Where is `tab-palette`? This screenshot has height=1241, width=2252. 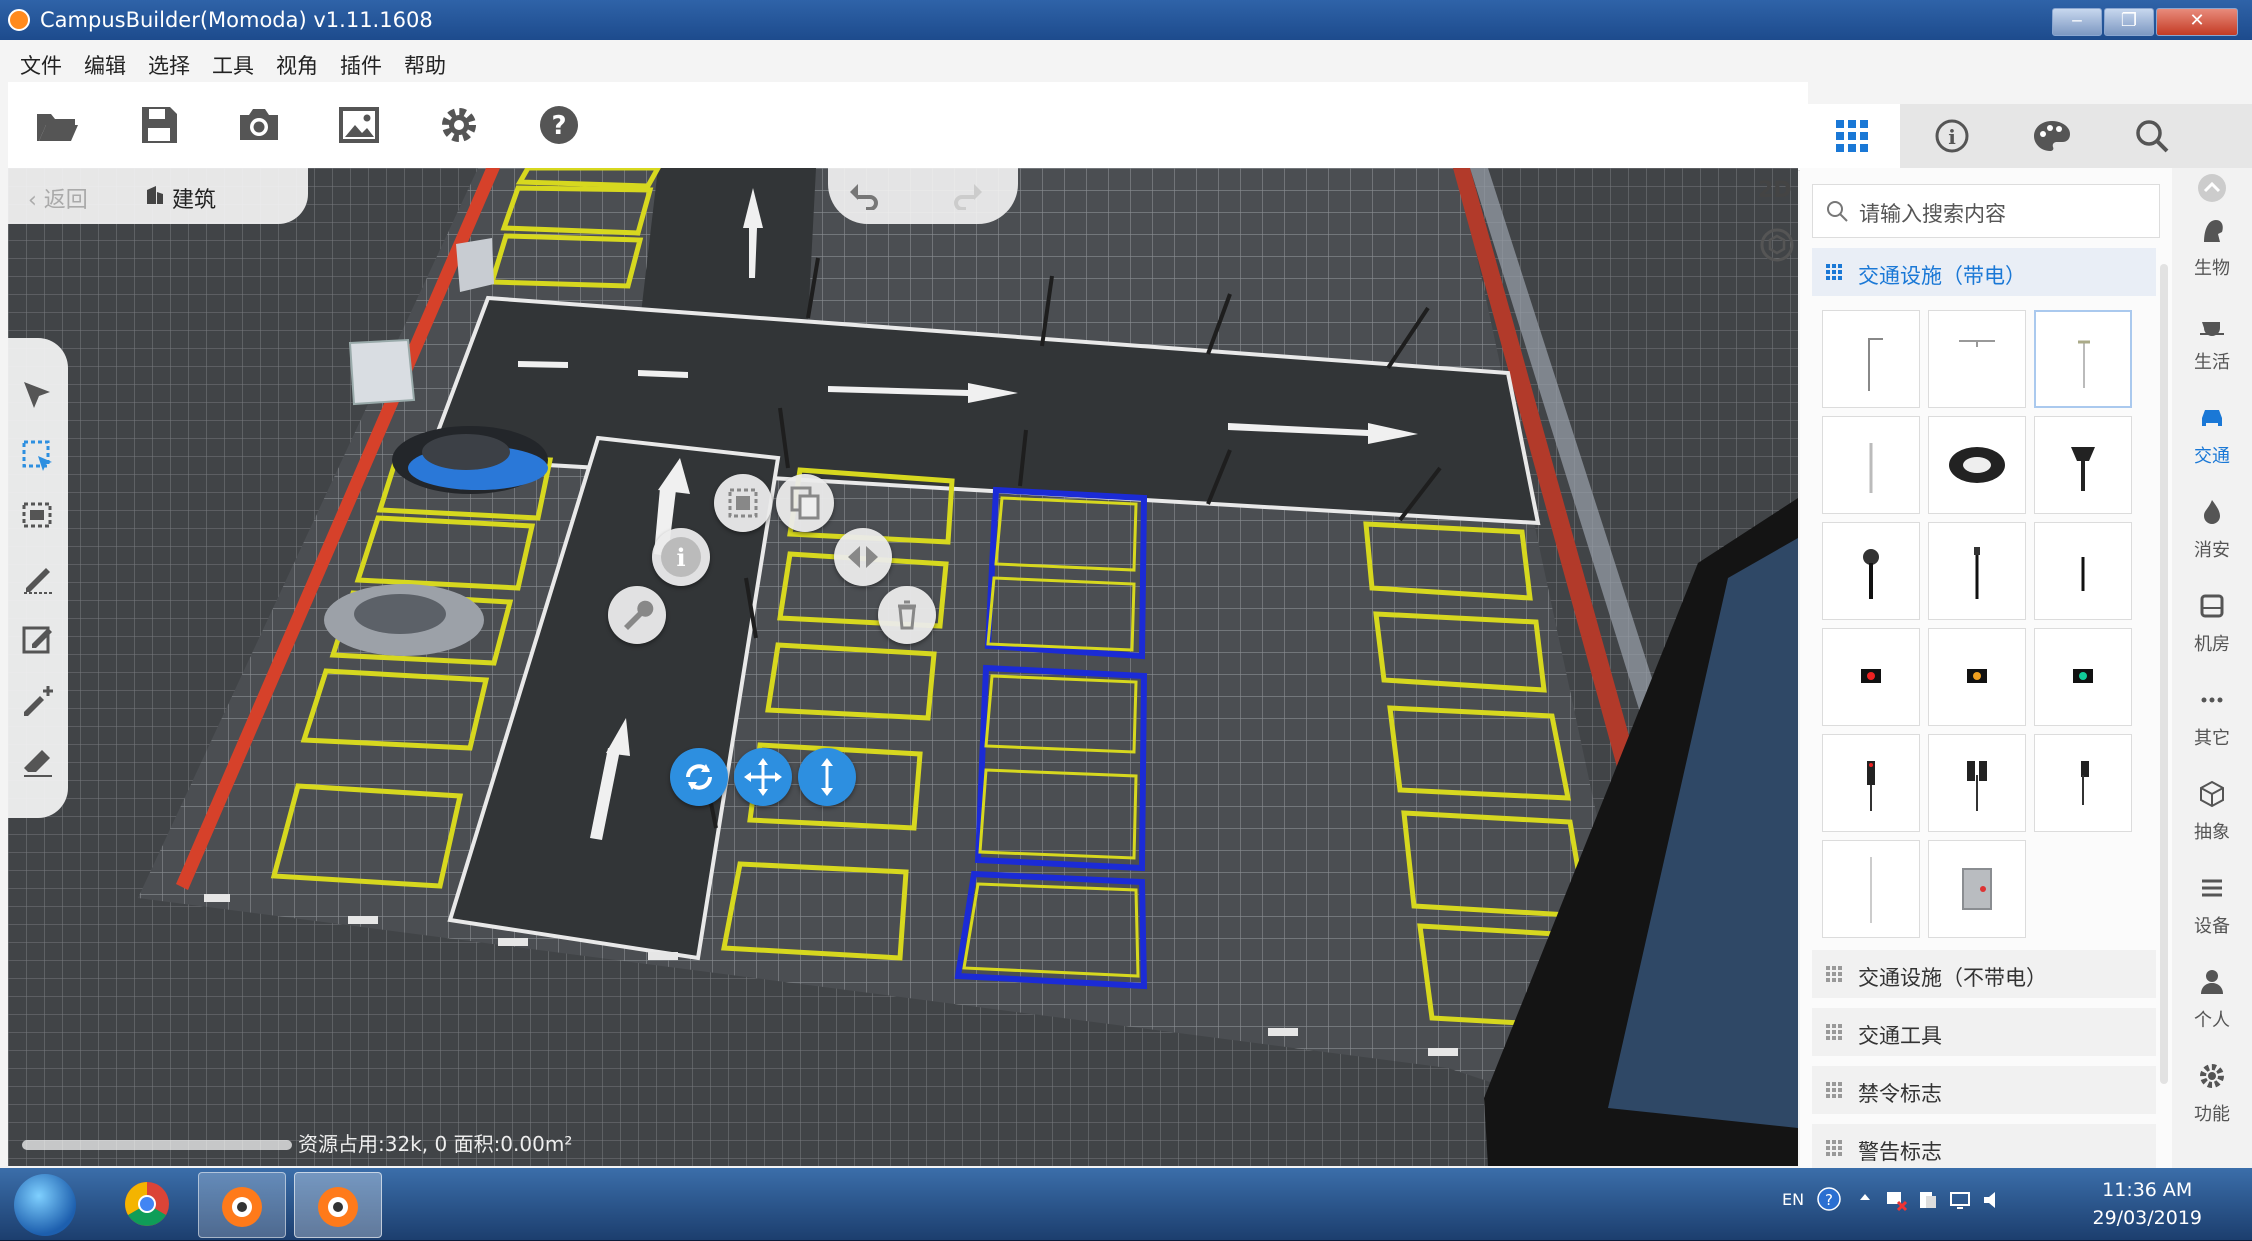
tab-palette is located at coordinates (2050, 136).